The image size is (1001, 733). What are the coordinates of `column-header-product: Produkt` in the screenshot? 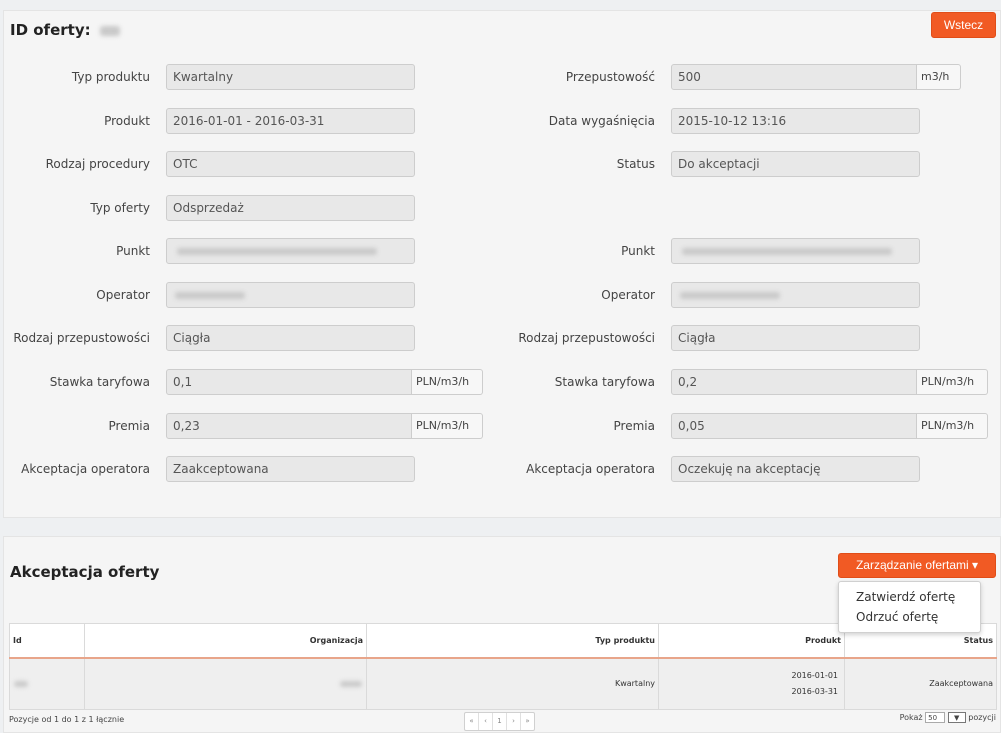 It's located at (751, 641).